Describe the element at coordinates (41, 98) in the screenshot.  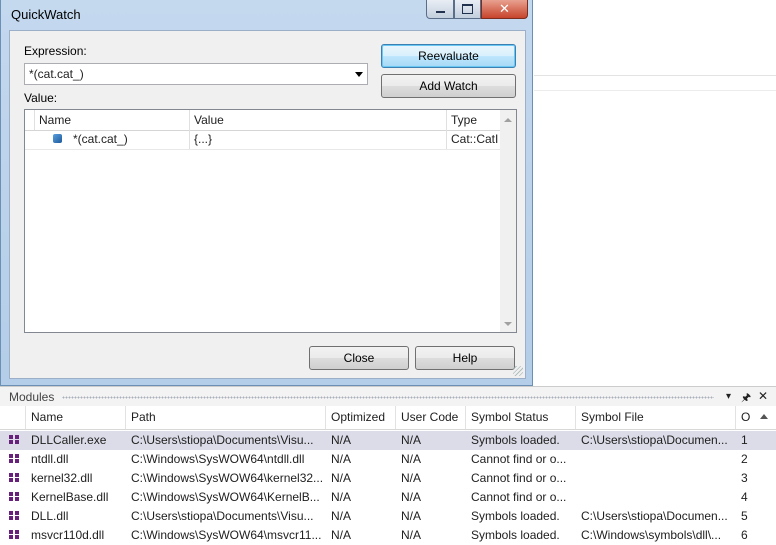
I see `value-label: Value:` at that location.